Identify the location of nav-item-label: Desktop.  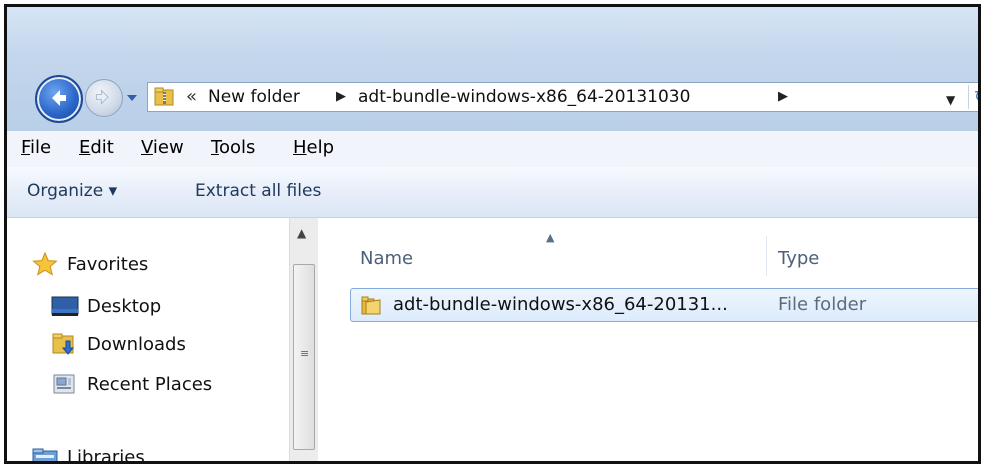
(124, 306).